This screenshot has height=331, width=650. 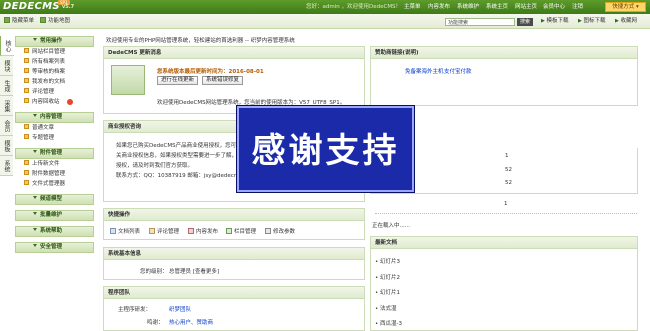 What do you see at coordinates (6, 86) in the screenshot?
I see `tab-generate: 生成` at bounding box center [6, 86].